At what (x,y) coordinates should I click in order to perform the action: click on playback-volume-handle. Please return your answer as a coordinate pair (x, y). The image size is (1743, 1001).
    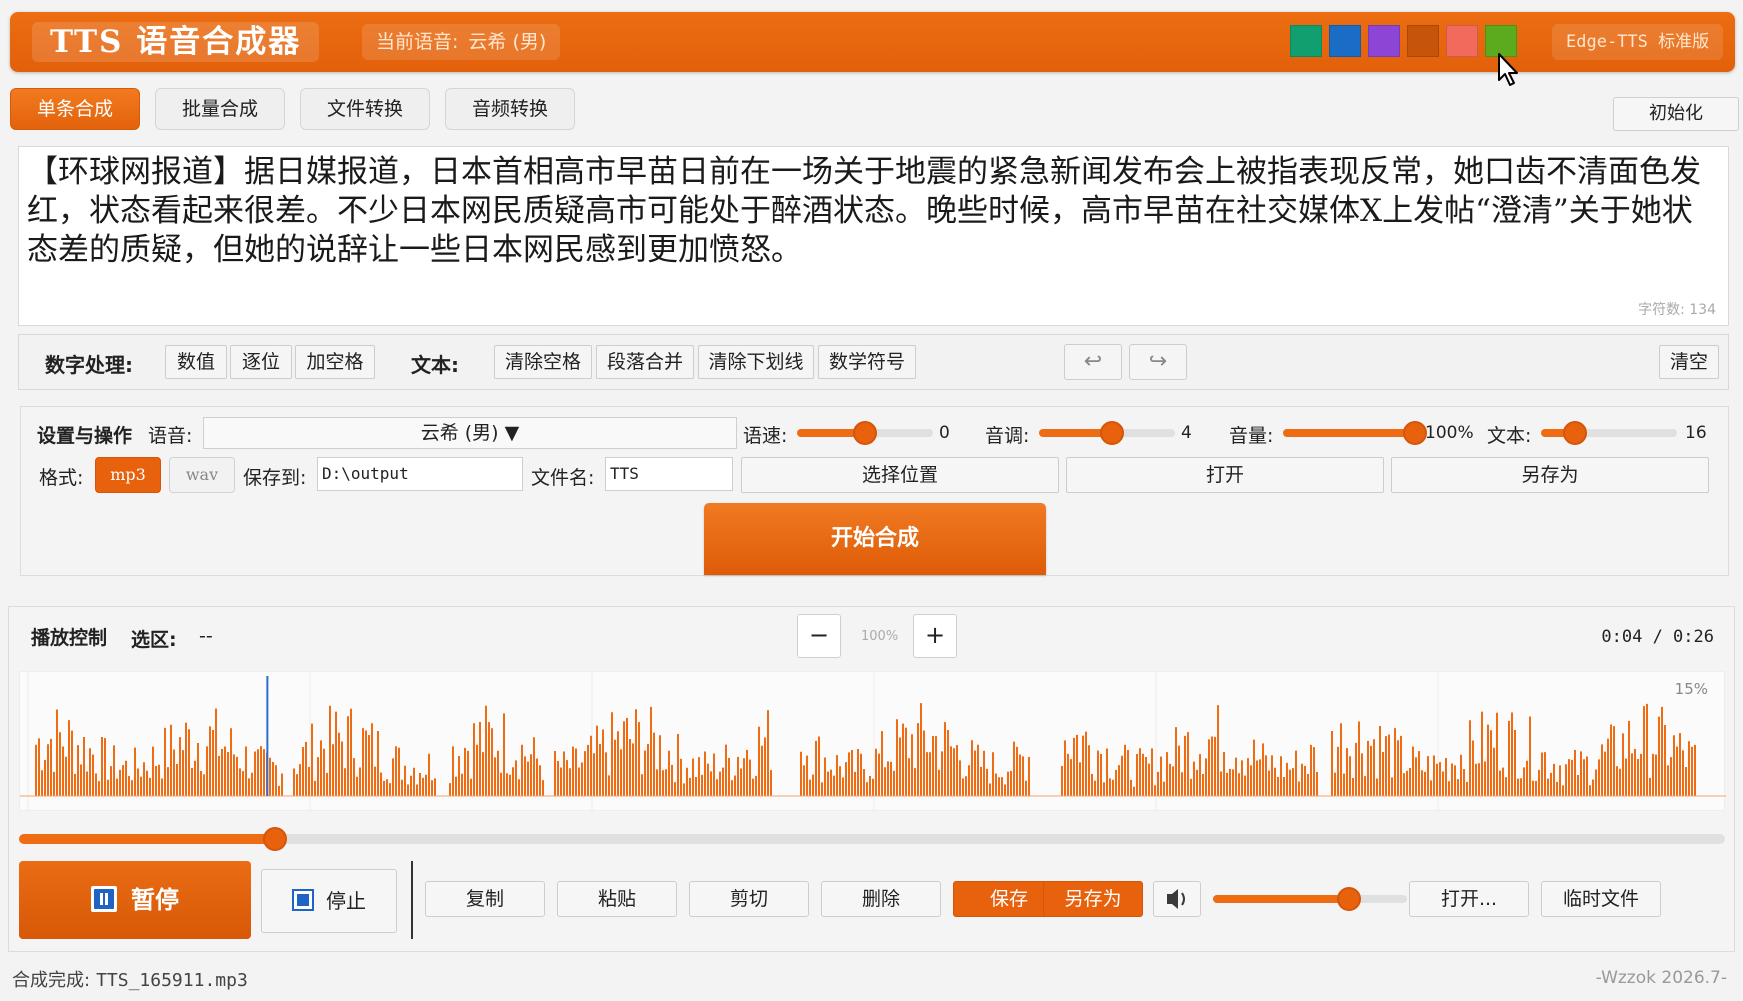
    Looking at the image, I should click on (1348, 899).